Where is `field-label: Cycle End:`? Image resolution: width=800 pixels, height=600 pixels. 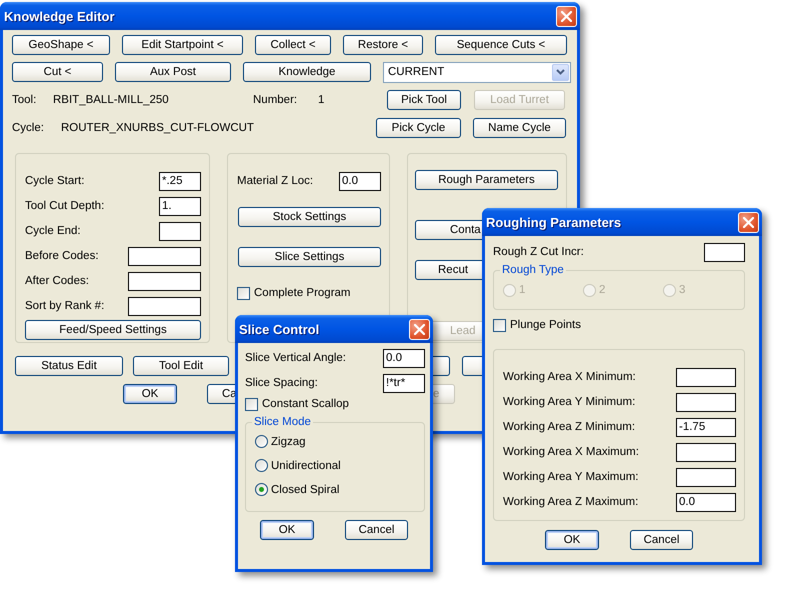
field-label: Cycle End: is located at coordinates (53, 231).